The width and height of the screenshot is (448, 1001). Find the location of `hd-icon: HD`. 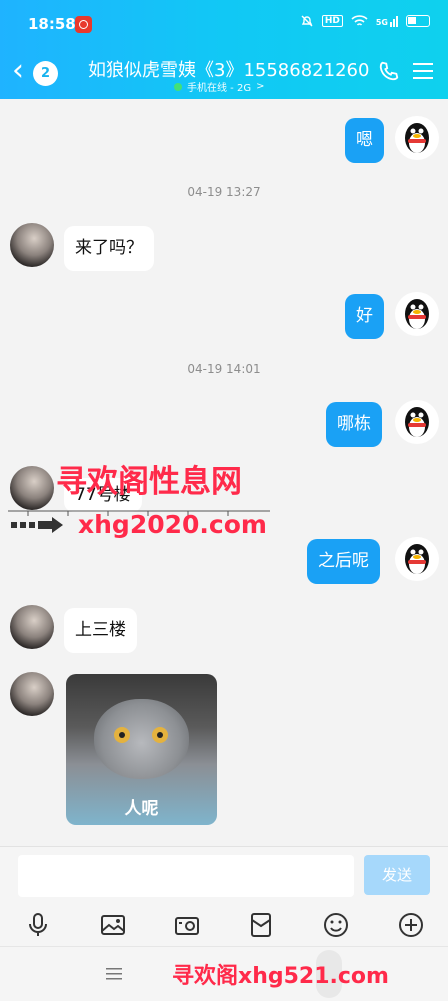

hd-icon: HD is located at coordinates (332, 21).